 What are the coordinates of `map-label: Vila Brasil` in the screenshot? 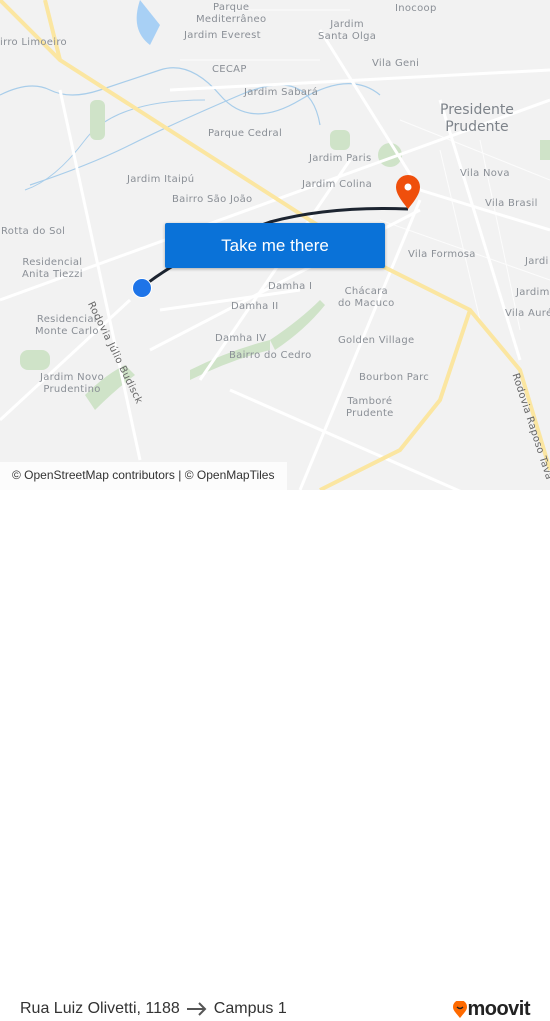 It's located at (511, 203).